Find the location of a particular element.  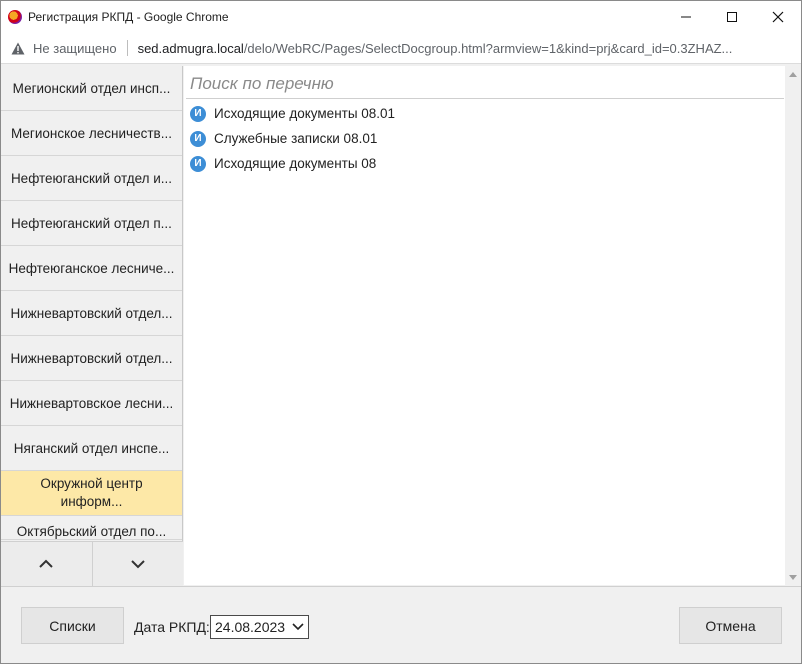

scroll-up-arrow is located at coordinates (793, 74).